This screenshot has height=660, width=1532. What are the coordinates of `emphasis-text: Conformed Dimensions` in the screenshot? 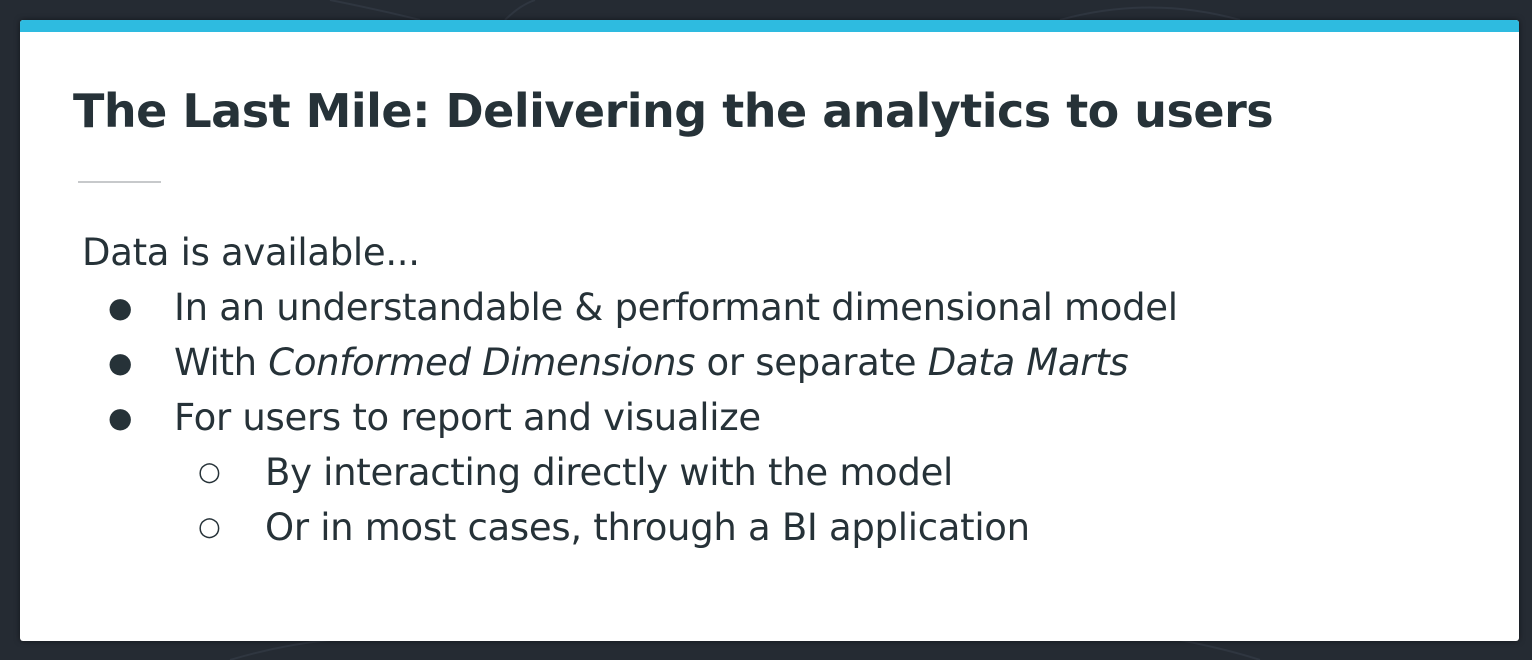 It's located at (482, 362).